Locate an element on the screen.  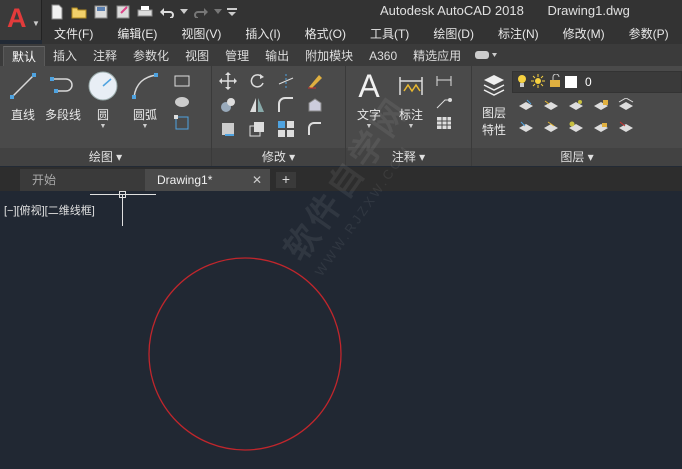
arc-dropdown-icon: ▼ is located at coordinates (145, 126).